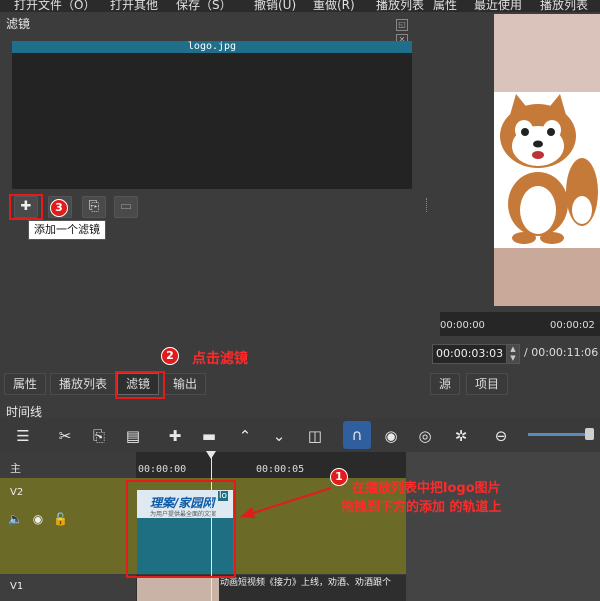 The image size is (600, 601). What do you see at coordinates (445, 6) in the screenshot?
I see `menu-properties: 属性` at bounding box center [445, 6].